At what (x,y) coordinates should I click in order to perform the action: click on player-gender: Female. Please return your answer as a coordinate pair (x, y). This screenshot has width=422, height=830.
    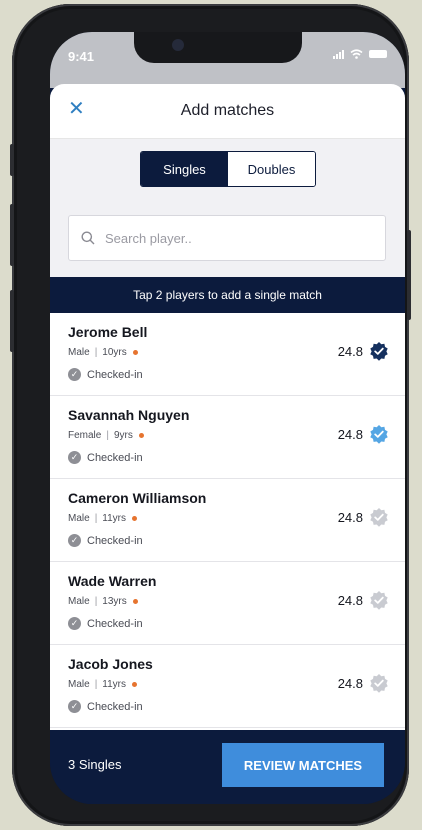
    Looking at the image, I should click on (85, 435).